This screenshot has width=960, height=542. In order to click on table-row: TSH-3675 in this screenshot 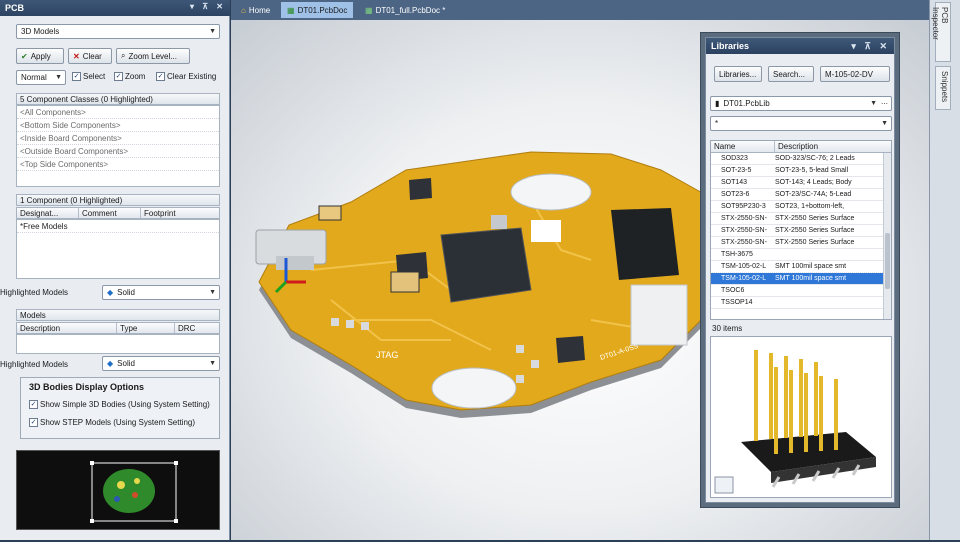, I will do `click(801, 255)`.